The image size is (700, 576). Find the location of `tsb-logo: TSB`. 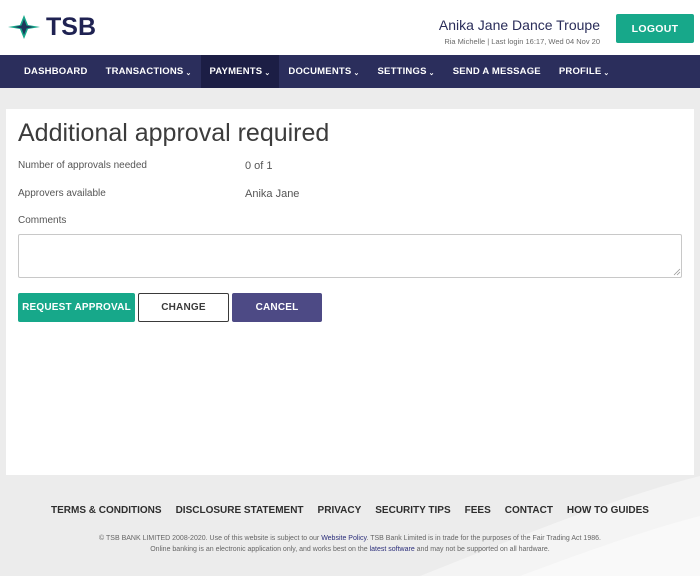

tsb-logo: TSB is located at coordinates (51, 27).